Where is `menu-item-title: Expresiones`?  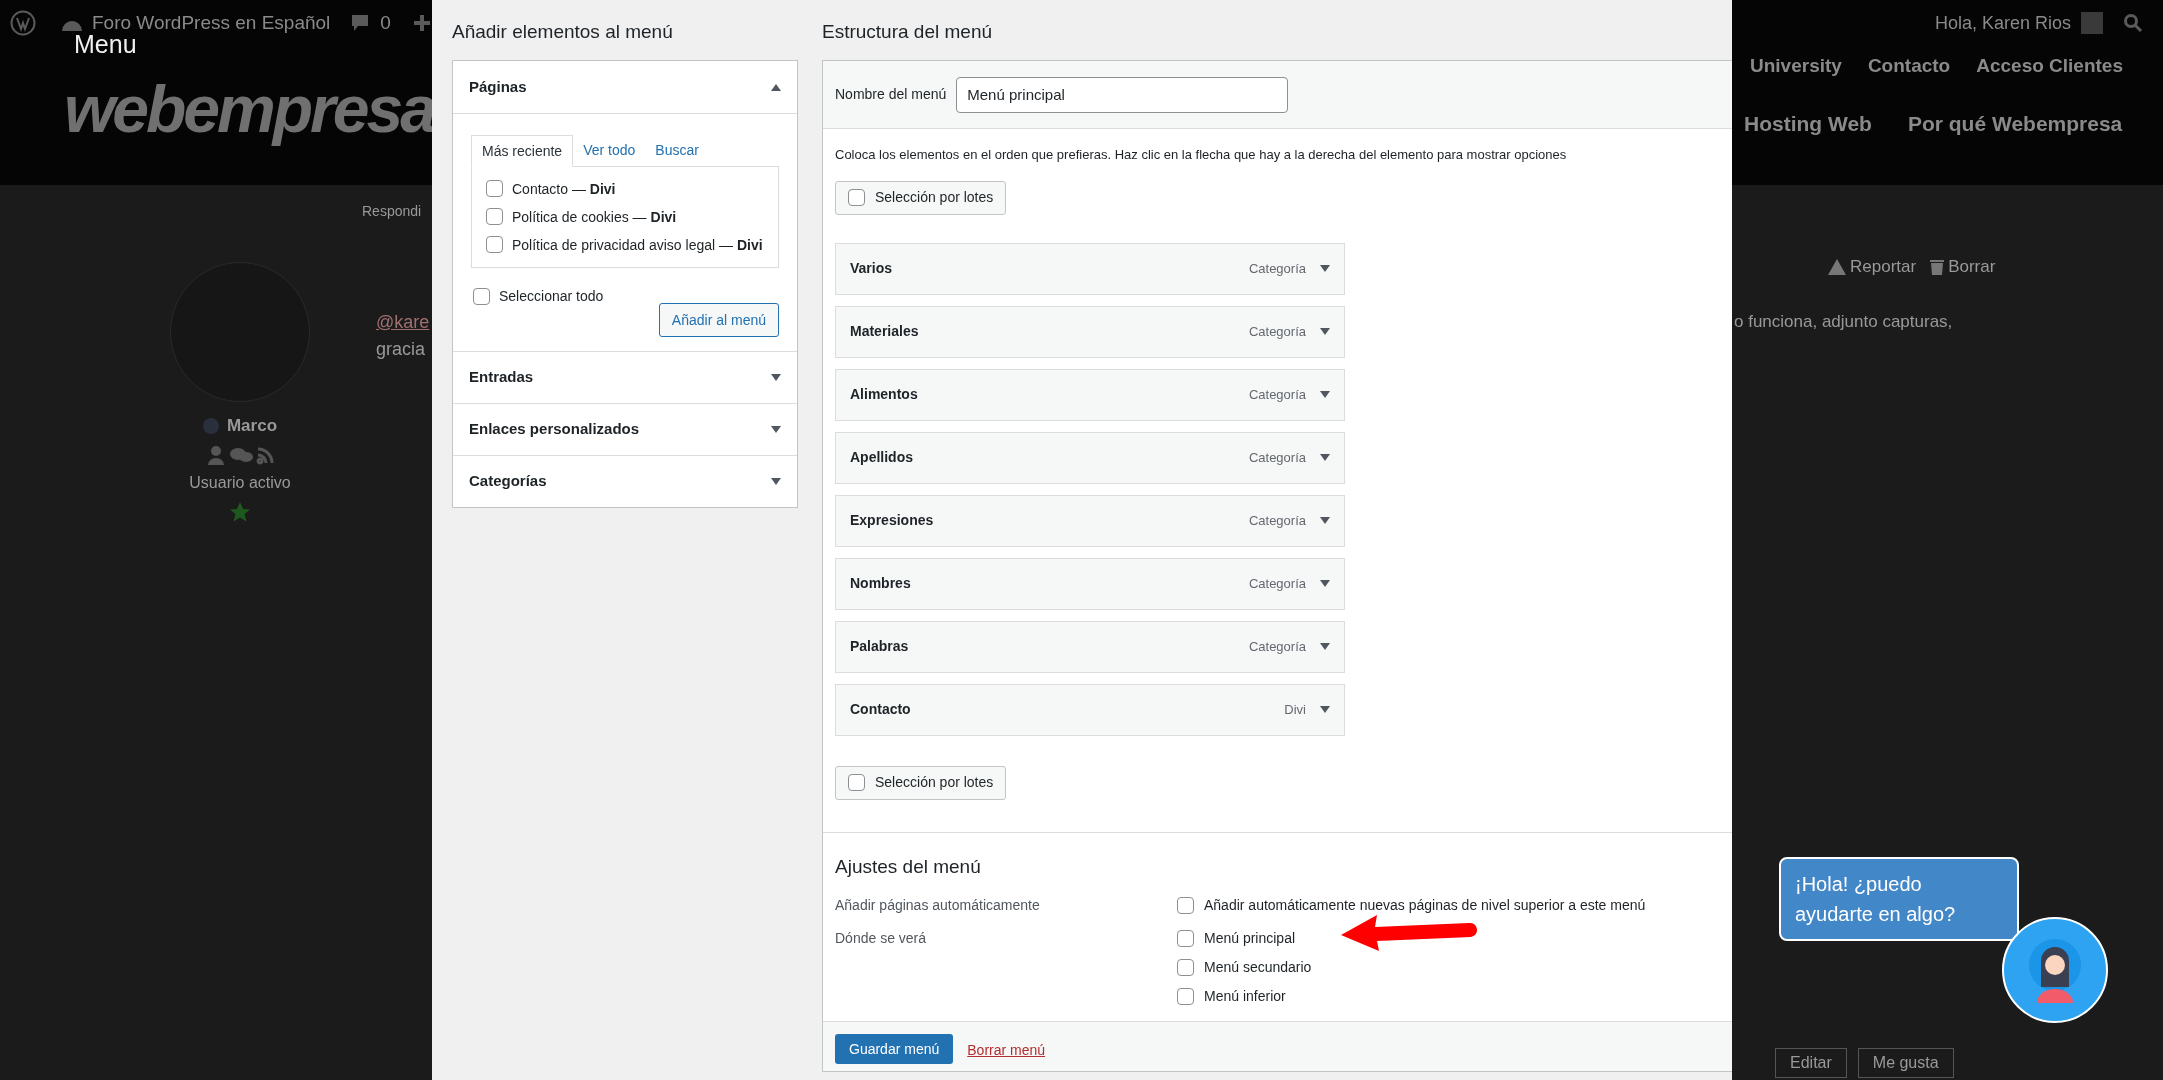
menu-item-title: Expresiones is located at coordinates (892, 520).